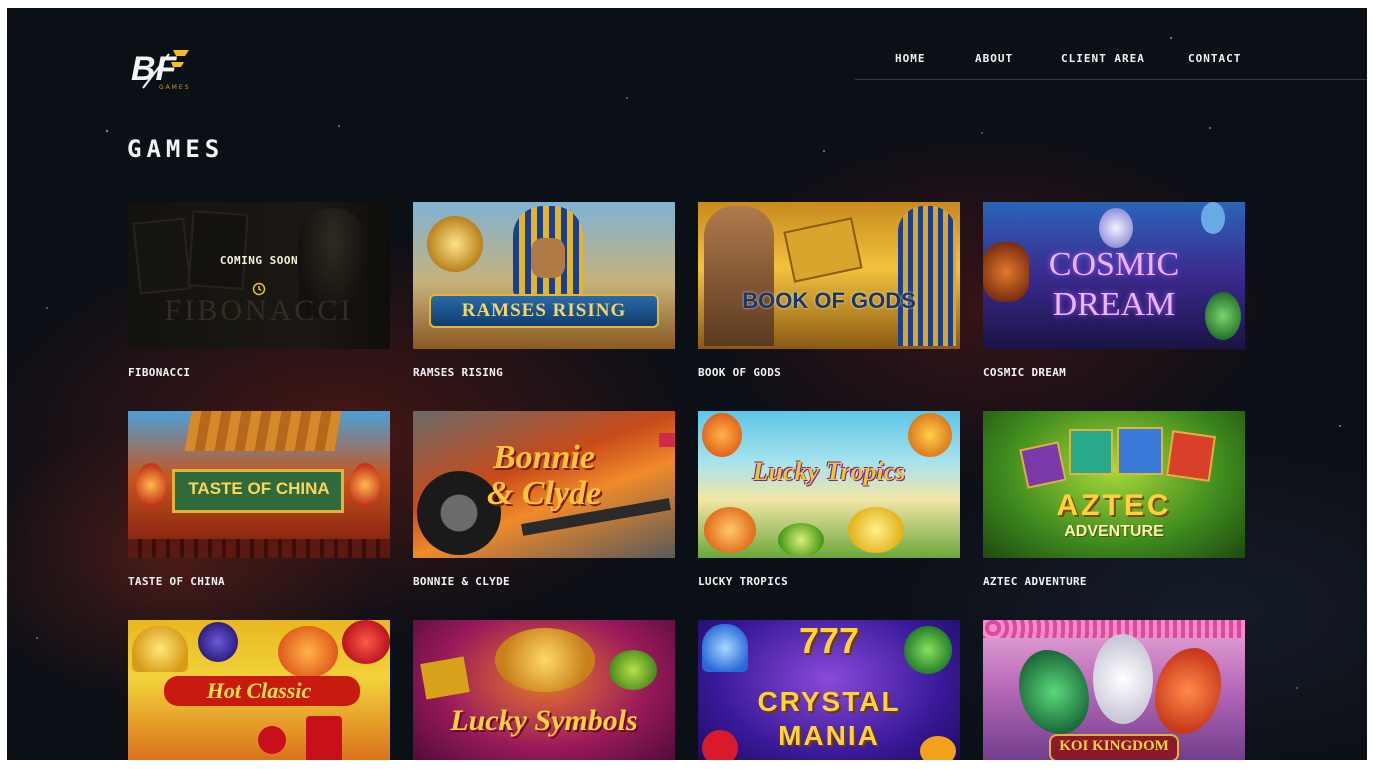  I want to click on main-nav: HOME ABOUT CLIENT AREA CONTACT, so click(1111, 64).